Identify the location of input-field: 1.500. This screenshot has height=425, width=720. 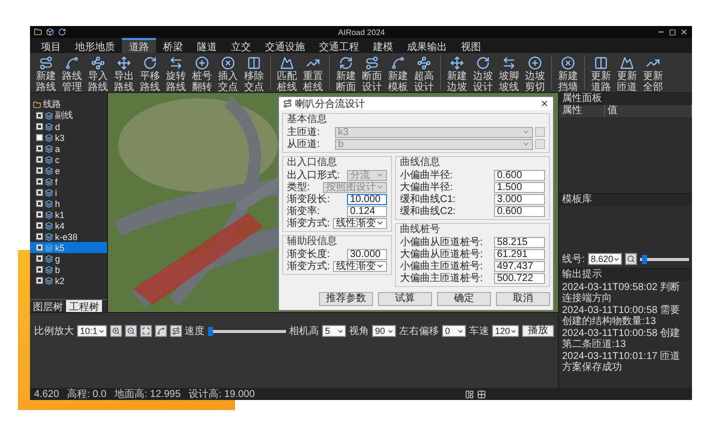
(519, 187).